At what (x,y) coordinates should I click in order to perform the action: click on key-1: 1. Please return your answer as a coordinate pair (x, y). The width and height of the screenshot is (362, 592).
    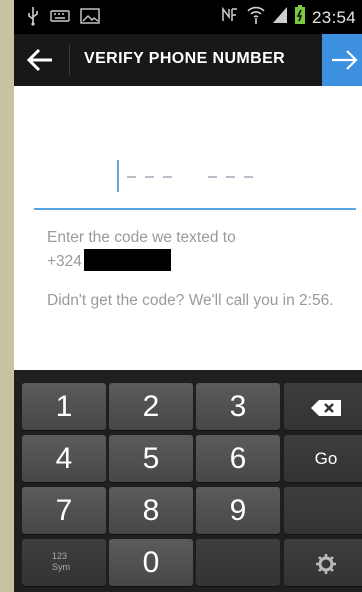
    Looking at the image, I should click on (64, 406).